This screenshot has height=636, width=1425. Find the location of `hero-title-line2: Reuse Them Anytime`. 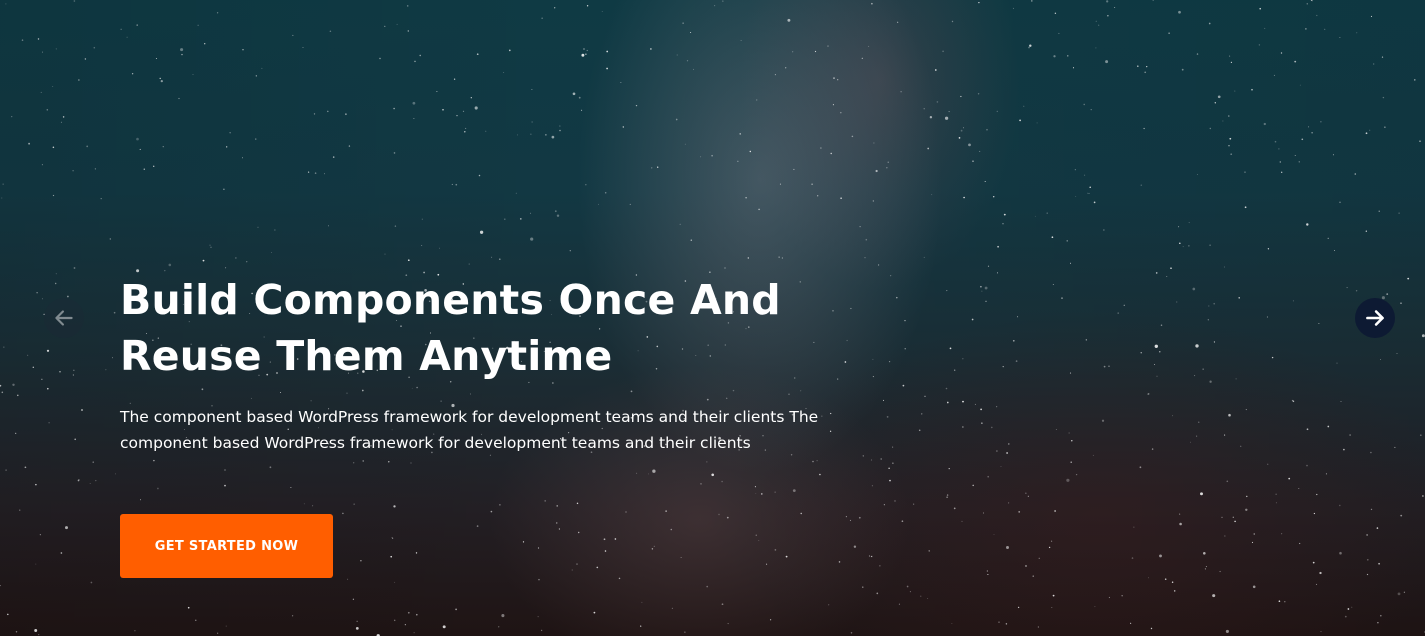

hero-title-line2: Reuse Them Anytime is located at coordinates (366, 356).